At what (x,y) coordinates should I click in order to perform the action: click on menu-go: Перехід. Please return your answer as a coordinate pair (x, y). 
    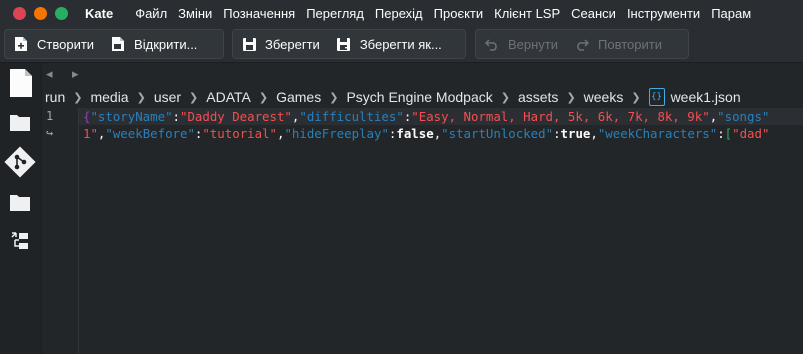
    Looking at the image, I should click on (399, 13).